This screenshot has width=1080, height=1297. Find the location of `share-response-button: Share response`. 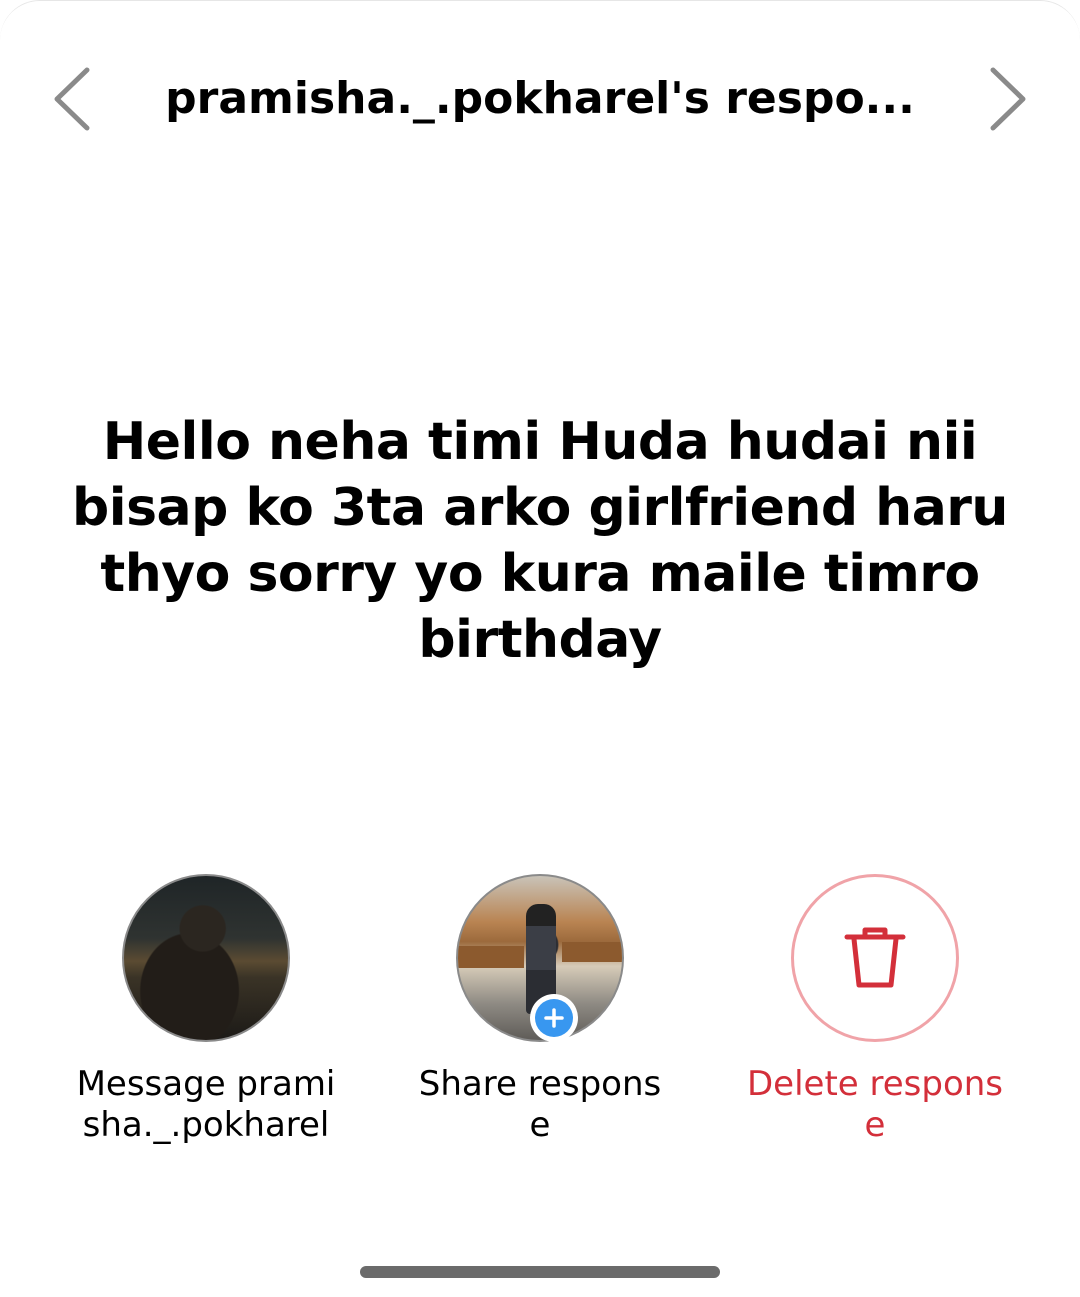

share-response-button: Share response is located at coordinates (540, 1010).